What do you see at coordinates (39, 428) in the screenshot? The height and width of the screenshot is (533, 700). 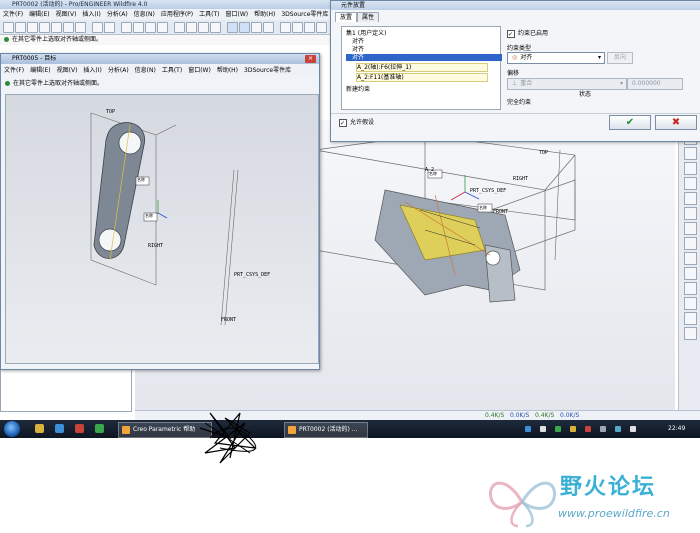 I see `explorer-icon` at bounding box center [39, 428].